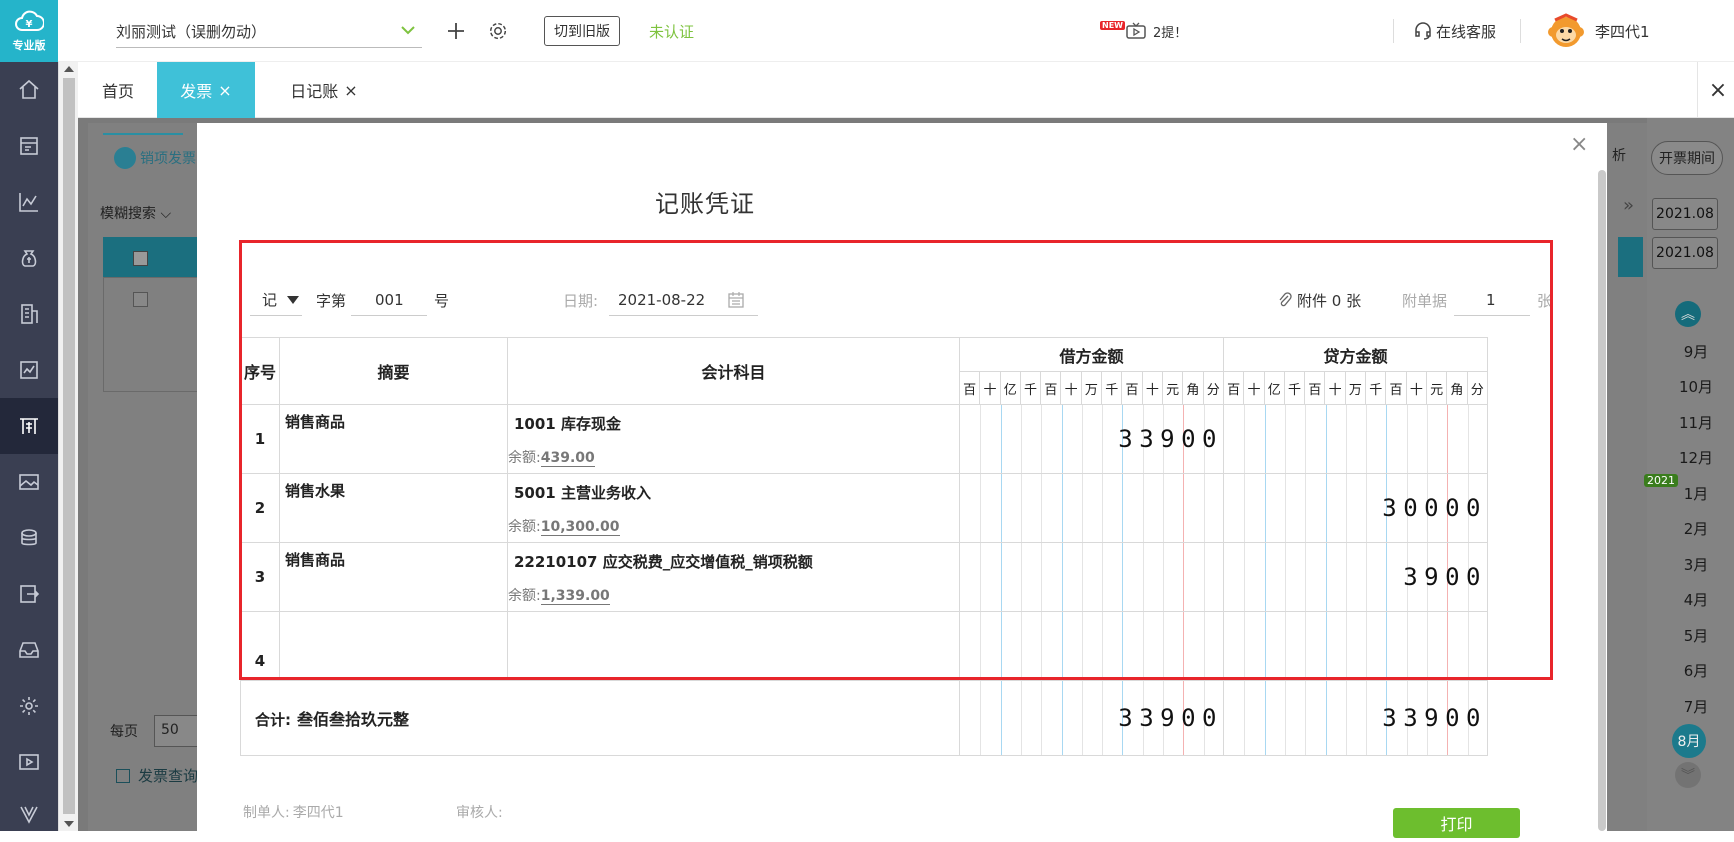  Describe the element at coordinates (1696, 528) in the screenshot. I see `month-item: 2月` at that location.